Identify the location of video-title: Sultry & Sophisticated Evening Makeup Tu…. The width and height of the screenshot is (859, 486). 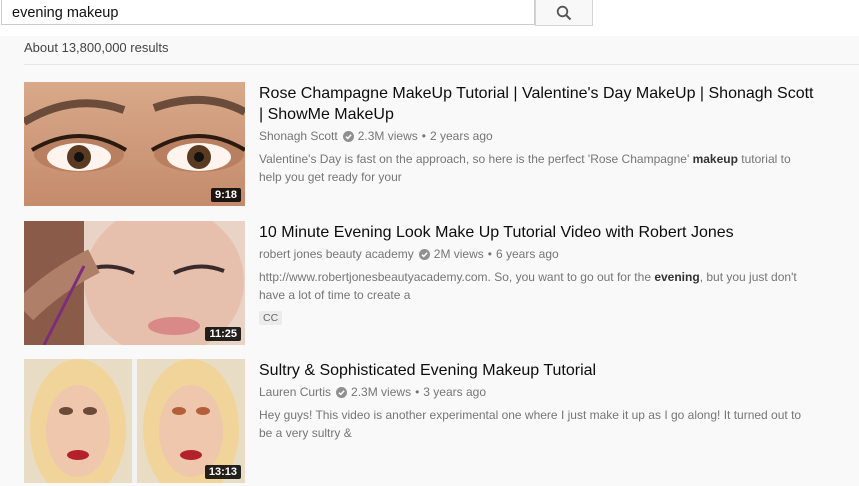
(539, 370).